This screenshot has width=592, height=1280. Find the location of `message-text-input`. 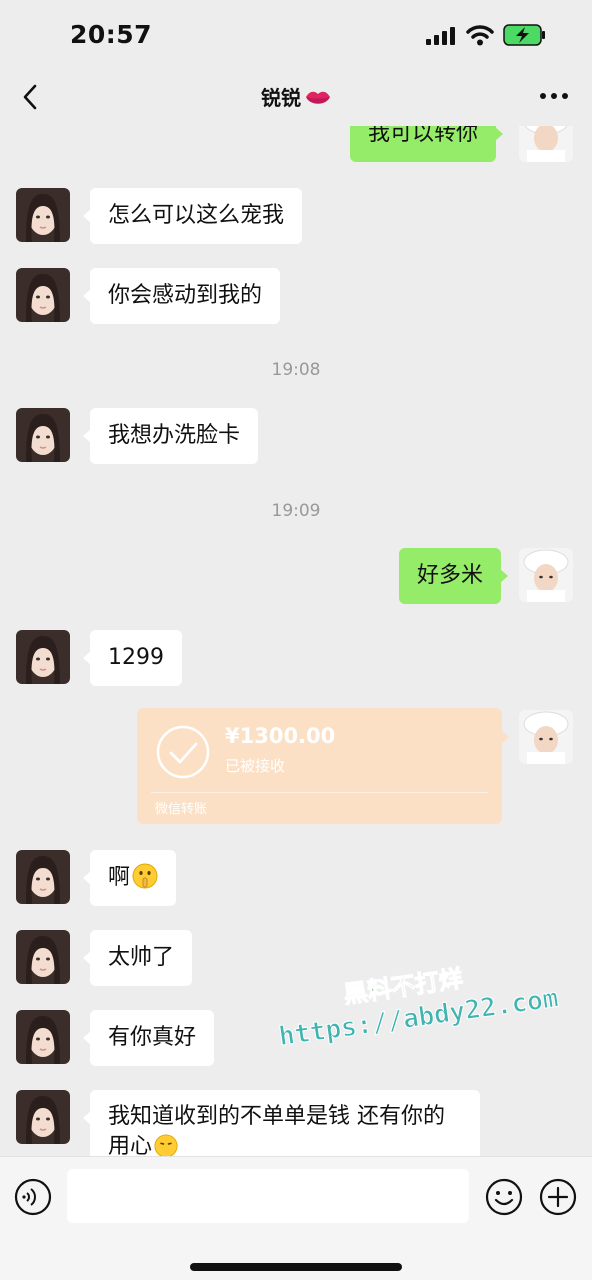

message-text-input is located at coordinates (268, 1196).